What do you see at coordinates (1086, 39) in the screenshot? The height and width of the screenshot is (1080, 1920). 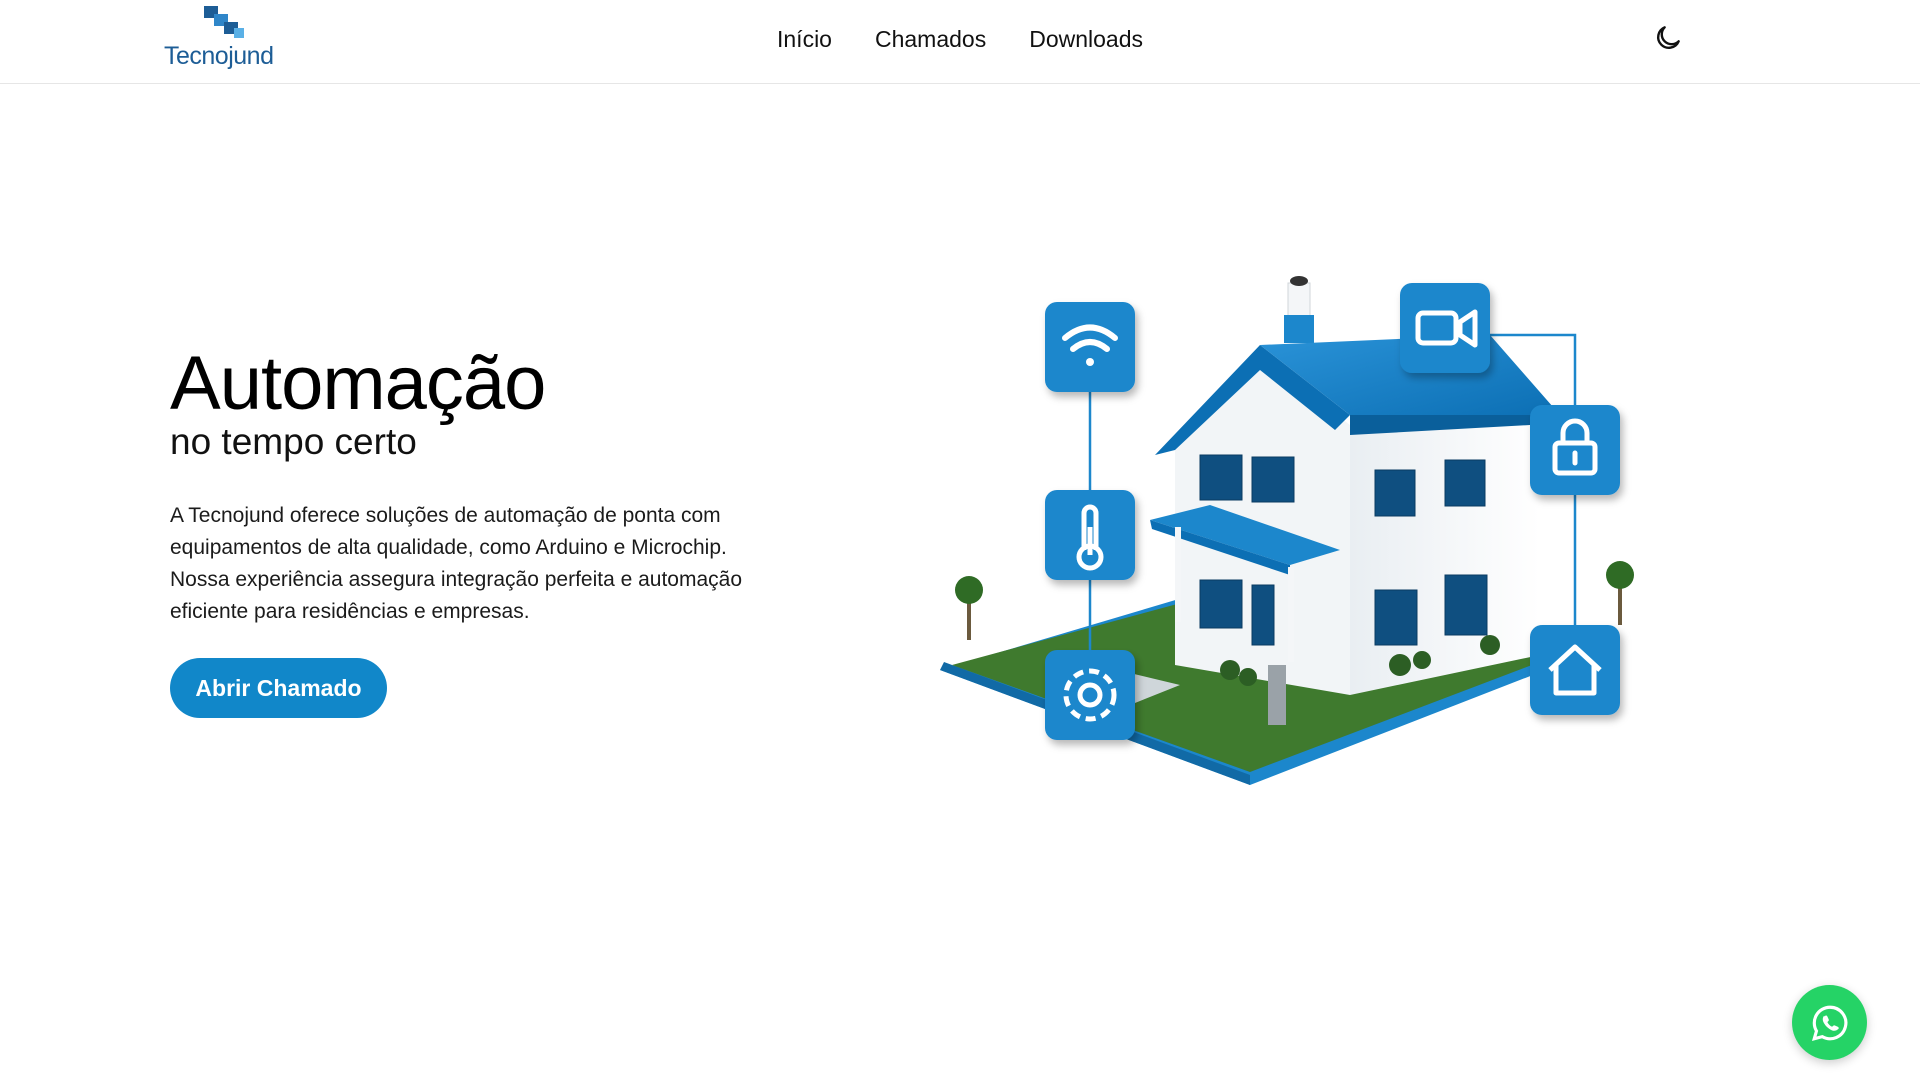 I see `nav-item-downloads: Downloads` at bounding box center [1086, 39].